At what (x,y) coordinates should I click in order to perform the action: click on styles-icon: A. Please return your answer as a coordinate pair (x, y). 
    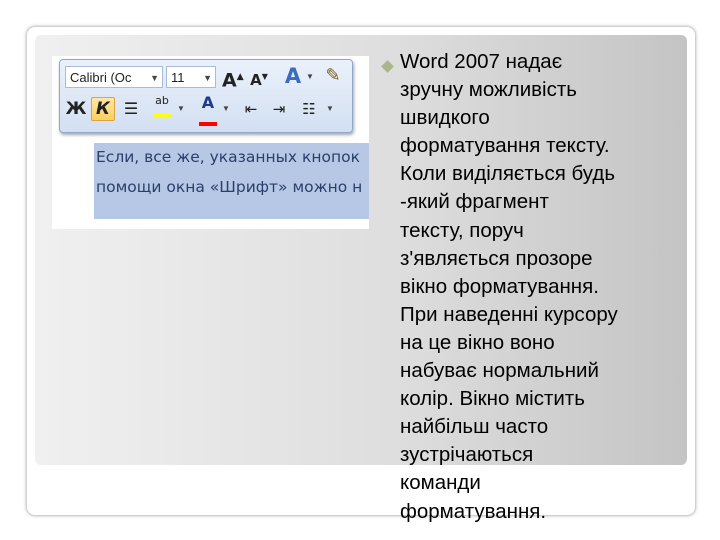
    Looking at the image, I should click on (293, 77).